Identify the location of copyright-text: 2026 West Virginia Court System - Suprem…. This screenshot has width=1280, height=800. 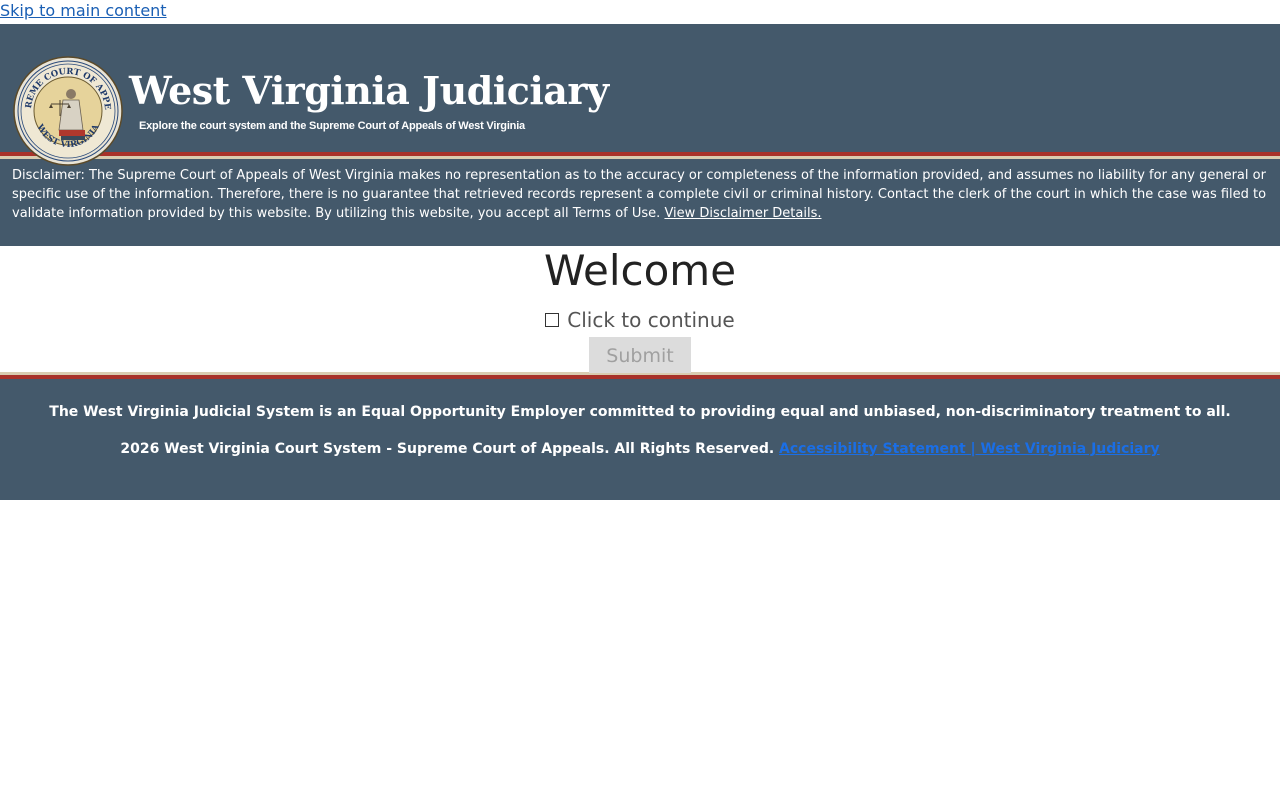
(447, 449).